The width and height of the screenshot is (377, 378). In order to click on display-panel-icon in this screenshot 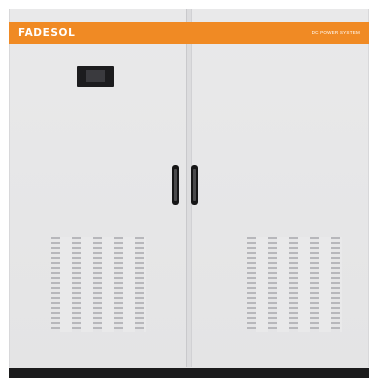, I will do `click(95, 76)`.